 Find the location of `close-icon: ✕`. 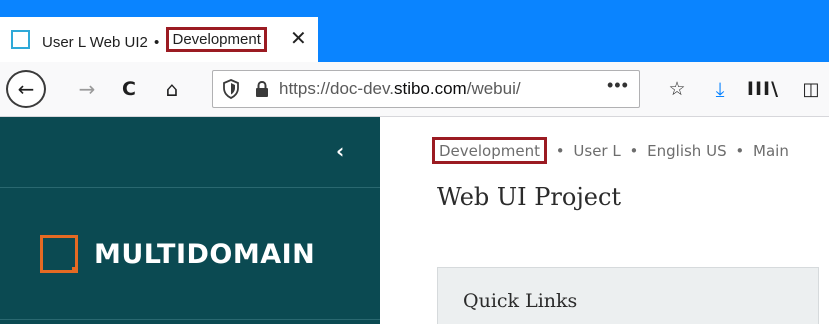

close-icon: ✕ is located at coordinates (298, 39).